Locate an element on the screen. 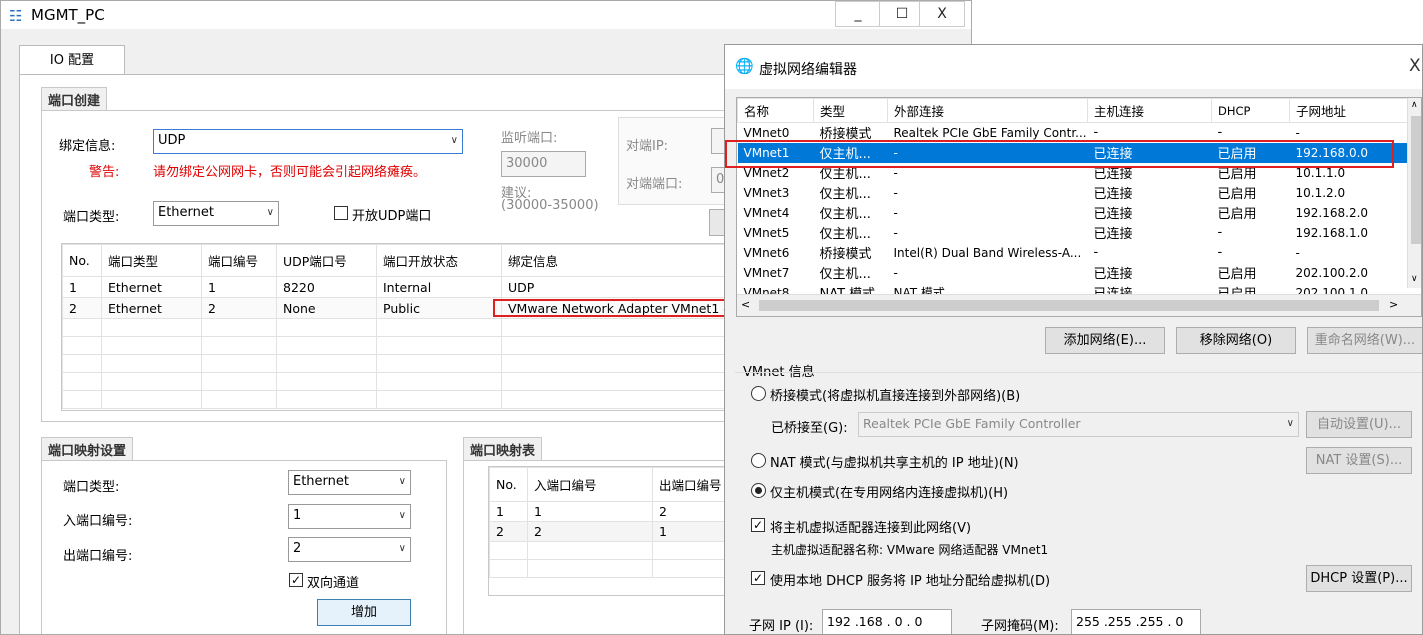  cell: VMnet3 is located at coordinates (766, 192).